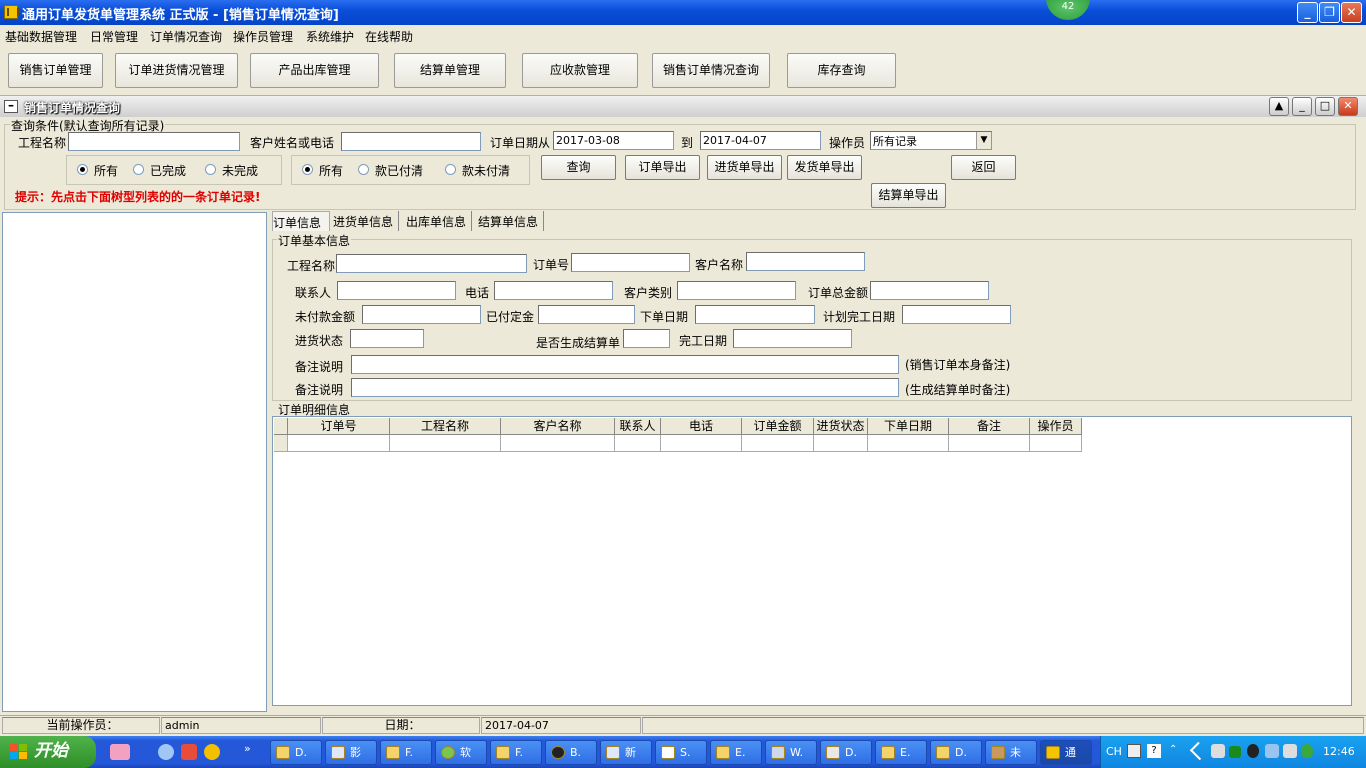 Image resolution: width=1366 pixels, height=768 pixels. I want to click on tray-green-icon, so click(1235, 752).